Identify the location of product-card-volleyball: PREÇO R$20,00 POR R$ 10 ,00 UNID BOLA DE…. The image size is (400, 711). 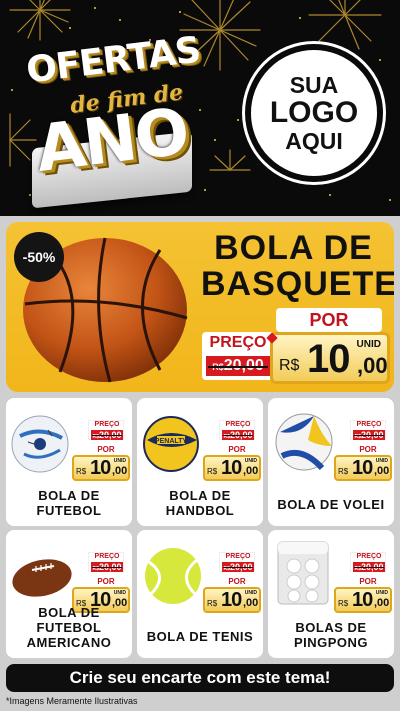
(331, 462).